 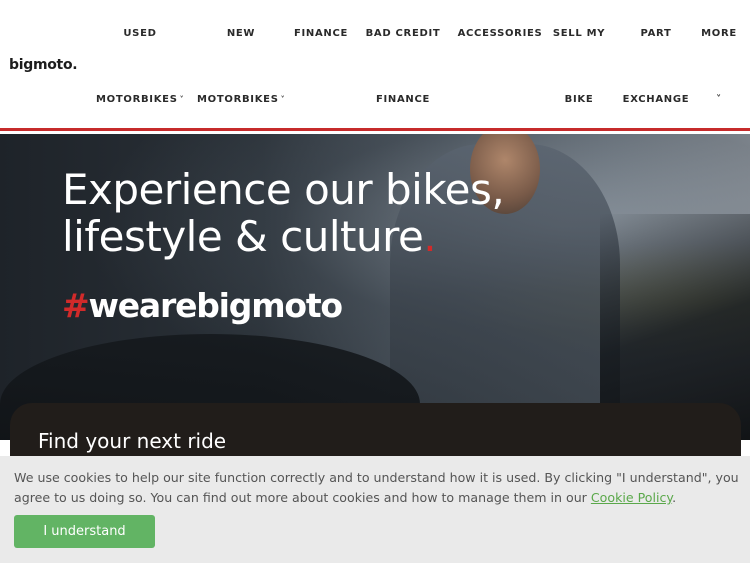 I want to click on nav-label-top: PART, so click(x=656, y=33).